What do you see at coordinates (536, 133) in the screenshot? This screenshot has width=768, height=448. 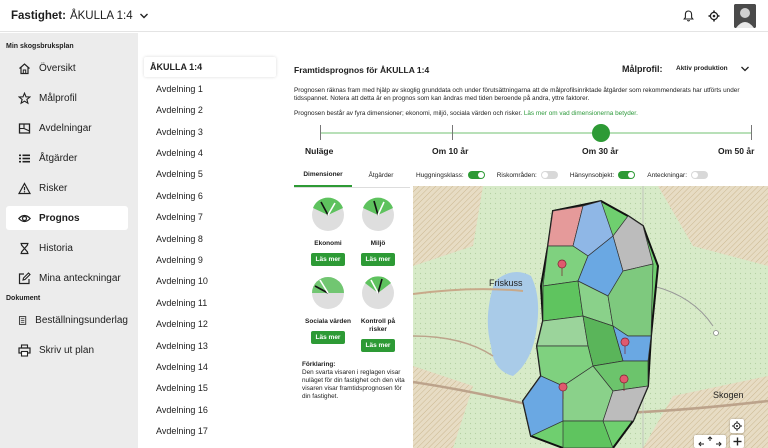 I see `timeline-track` at bounding box center [536, 133].